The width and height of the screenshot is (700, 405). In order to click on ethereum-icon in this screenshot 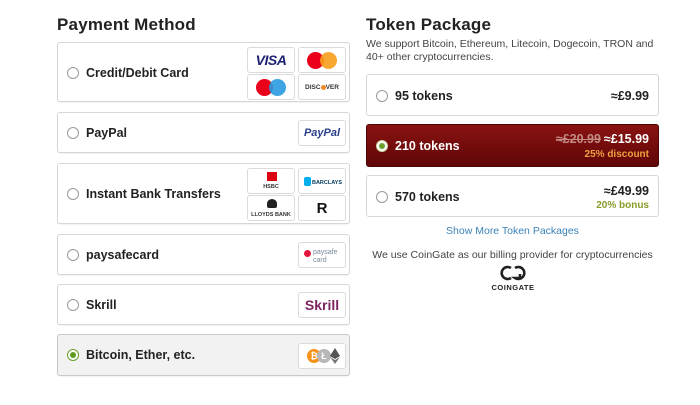, I will do `click(335, 356)`.